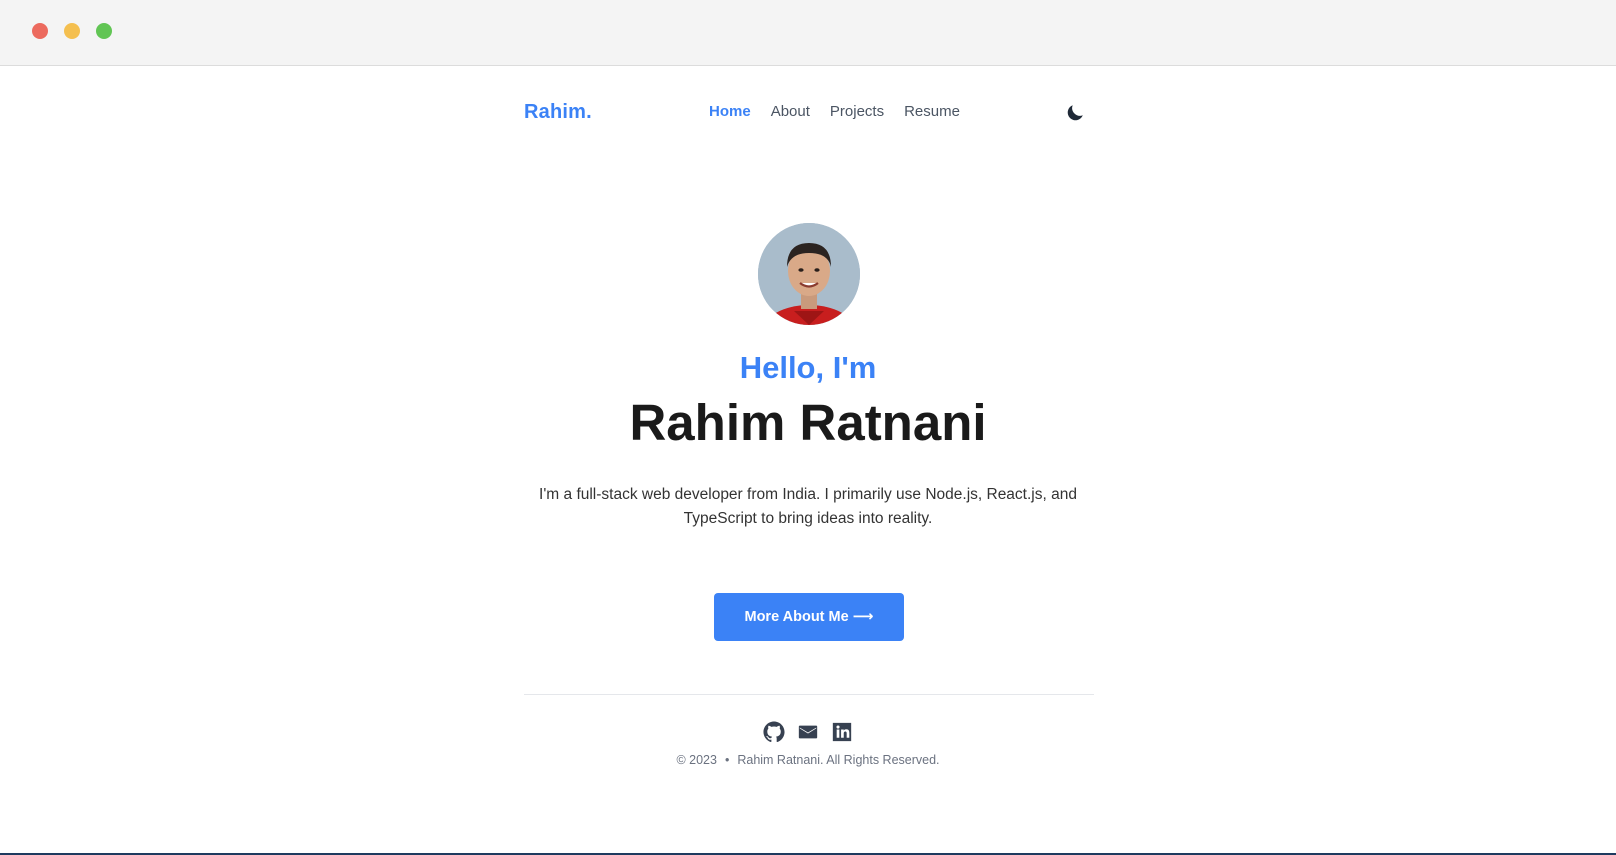 This screenshot has height=855, width=1616. What do you see at coordinates (809, 274) in the screenshot?
I see `profile-avatar` at bounding box center [809, 274].